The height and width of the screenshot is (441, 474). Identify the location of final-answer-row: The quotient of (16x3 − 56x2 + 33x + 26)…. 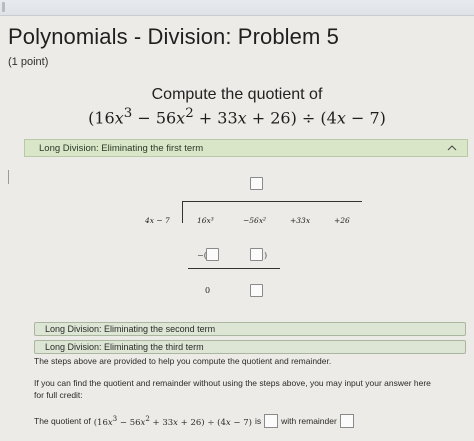
(194, 421).